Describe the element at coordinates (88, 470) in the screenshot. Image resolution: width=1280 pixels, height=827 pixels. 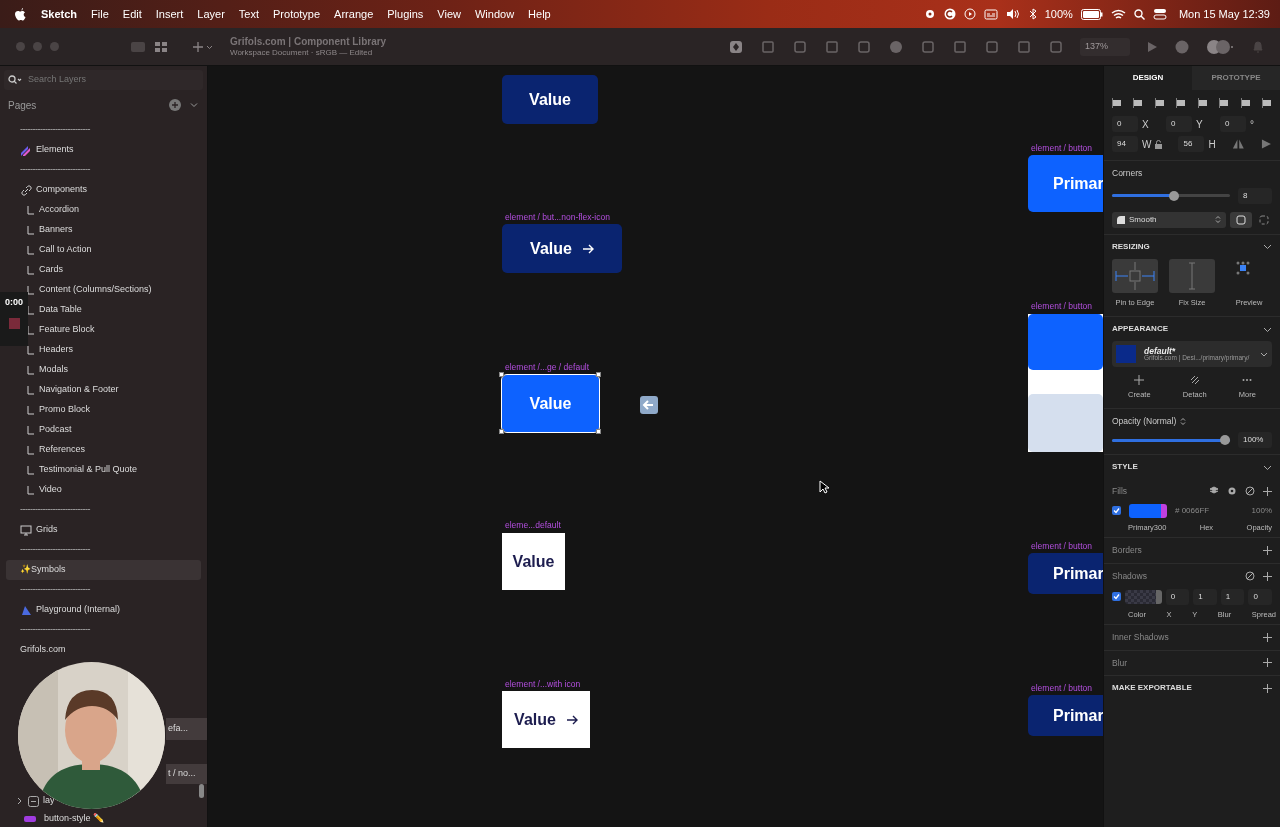
I see `page-item: Testimonial & Pull Quote` at that location.